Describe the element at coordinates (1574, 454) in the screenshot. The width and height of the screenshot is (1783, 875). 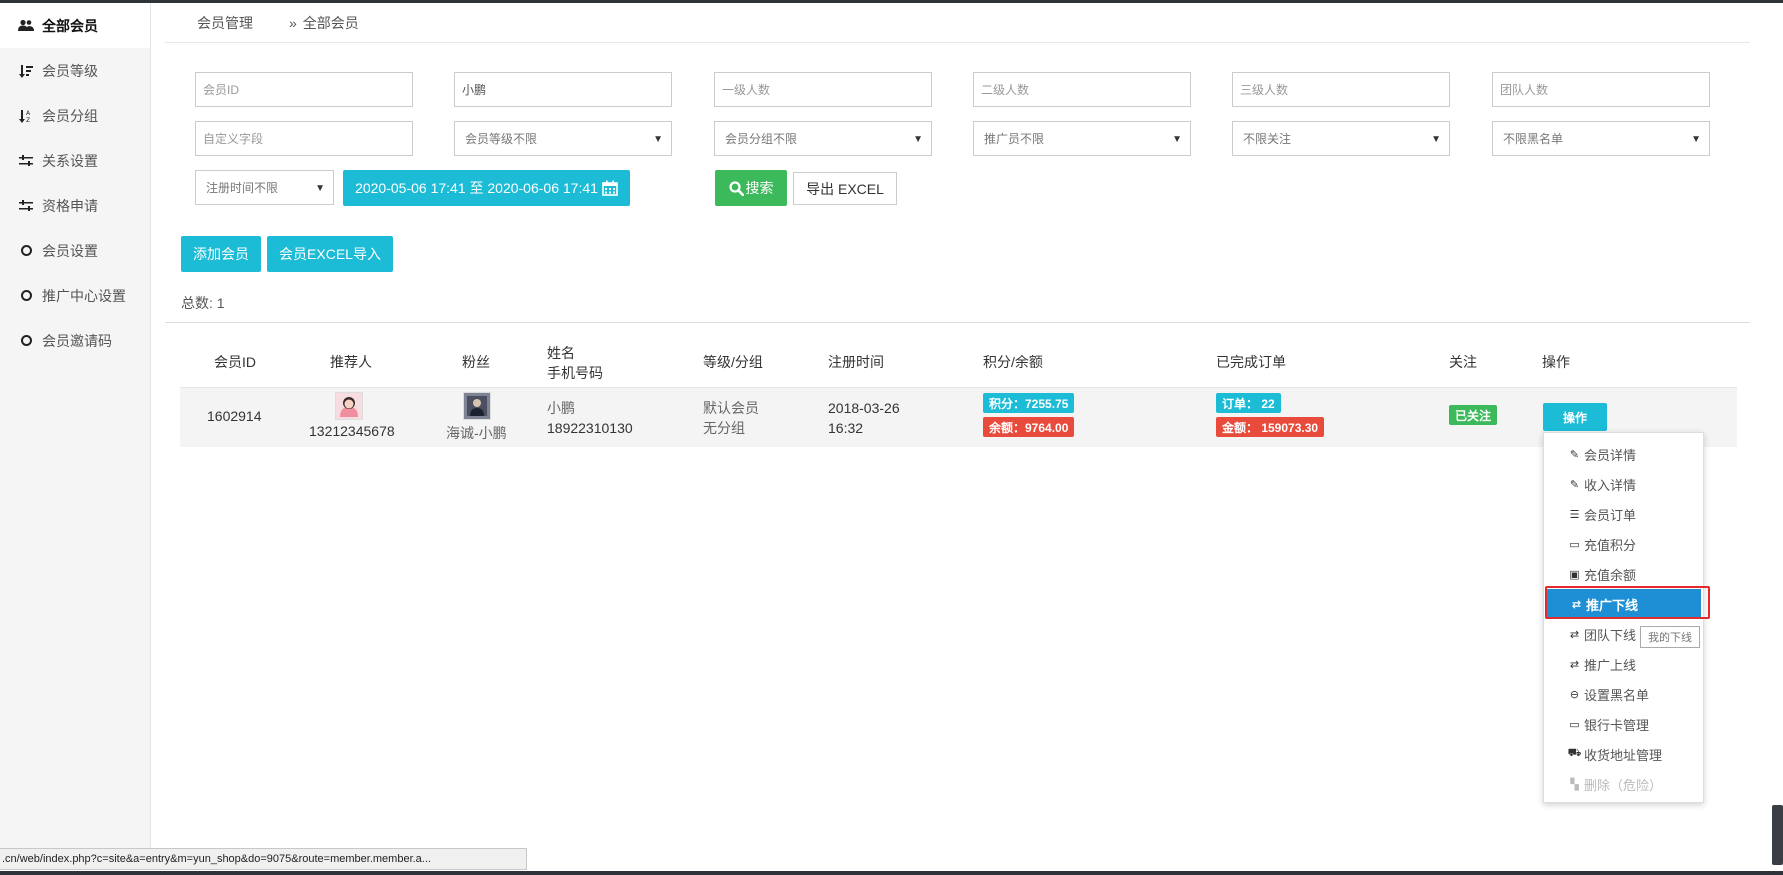
I see `edit-icon: ✎` at that location.